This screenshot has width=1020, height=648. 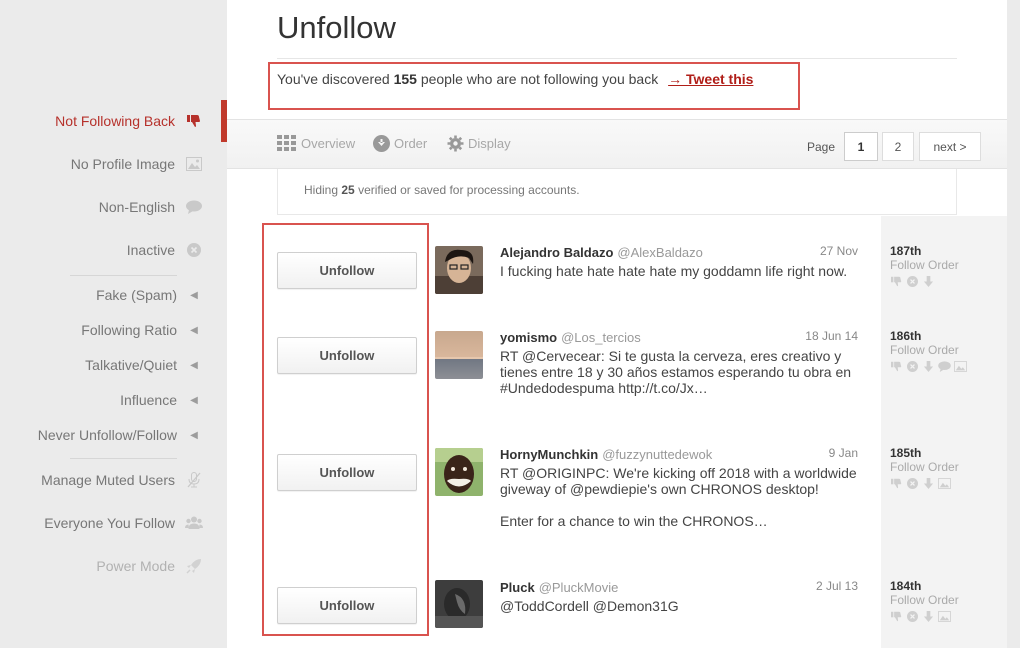 I want to click on sidebar-item-never-unfollow-follow: Never Unfollow/Follow ◀, so click(x=120, y=435).